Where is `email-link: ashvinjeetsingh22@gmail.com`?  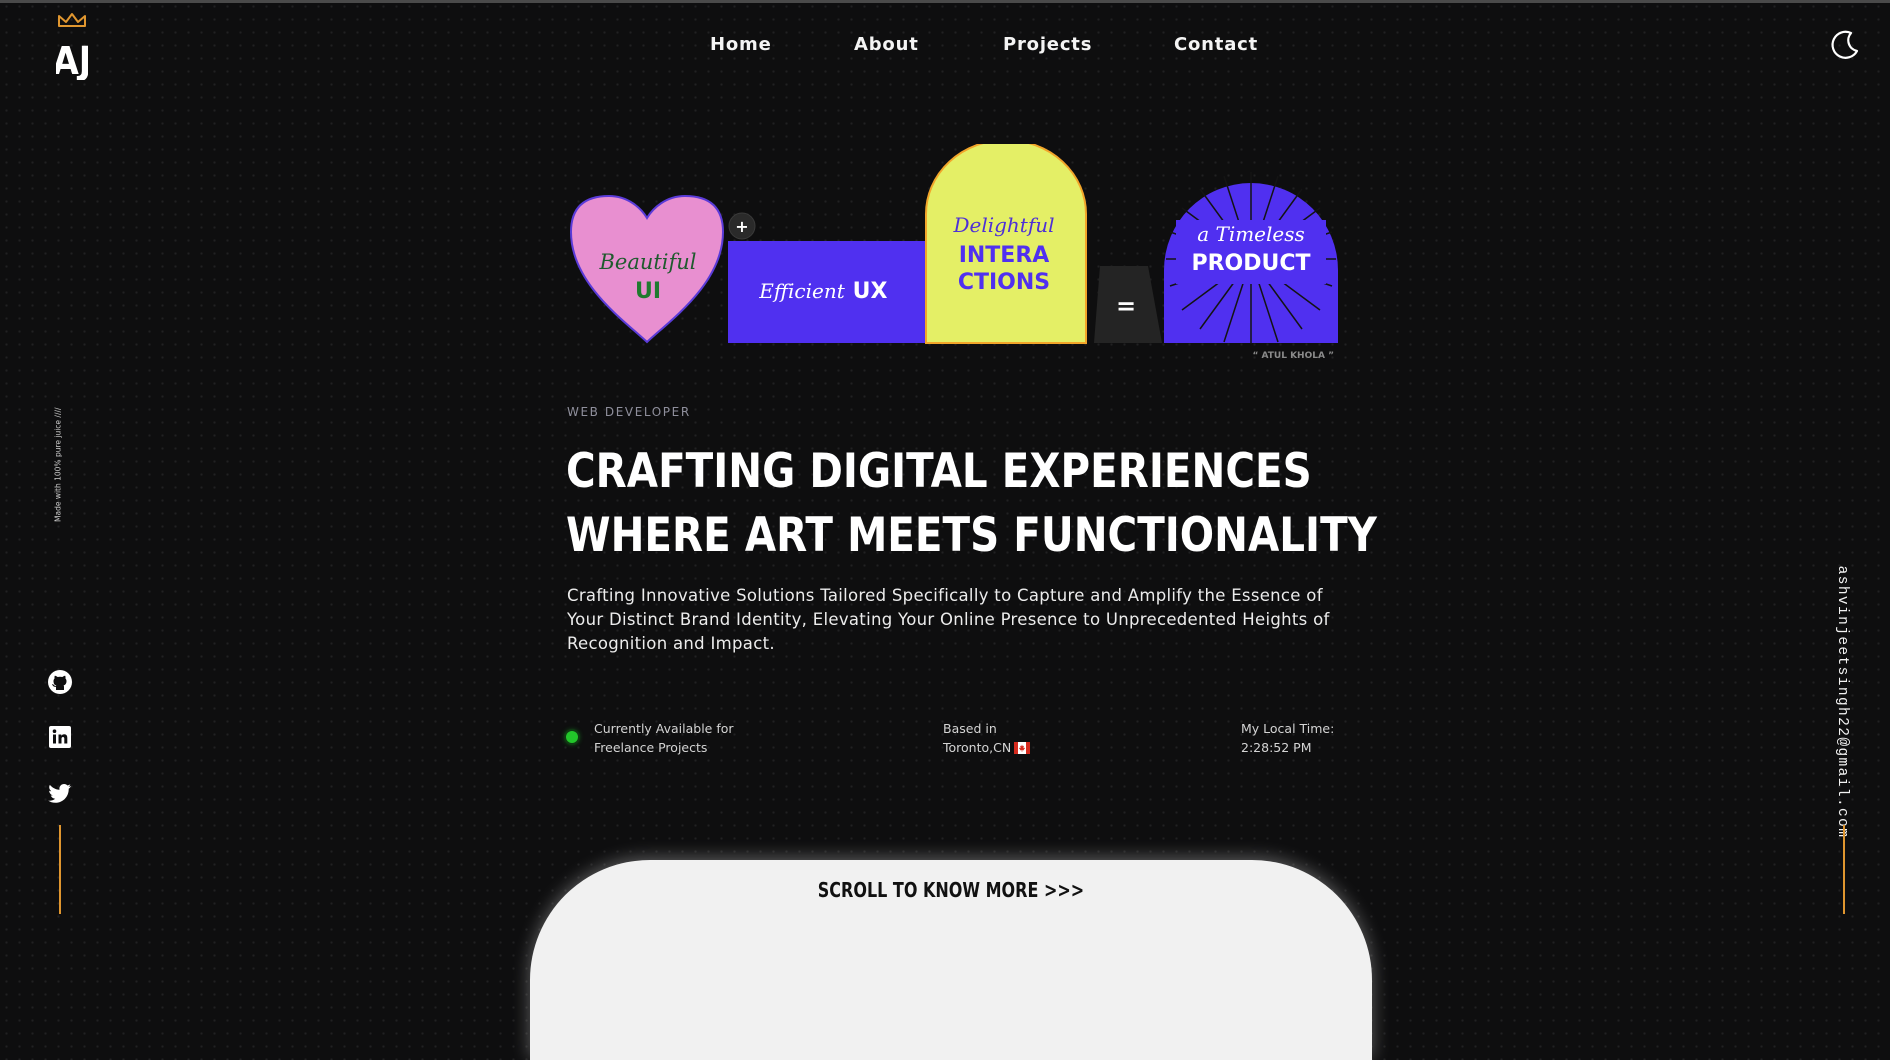 email-link: ashvinjeetsingh22@gmail.com is located at coordinates (1842, 702).